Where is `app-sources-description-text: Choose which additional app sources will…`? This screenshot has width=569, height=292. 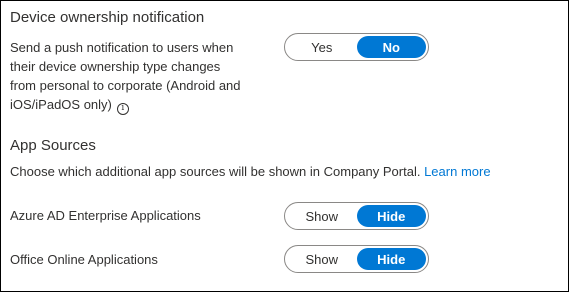 app-sources-description-text: Choose which additional app sources will… is located at coordinates (215, 171).